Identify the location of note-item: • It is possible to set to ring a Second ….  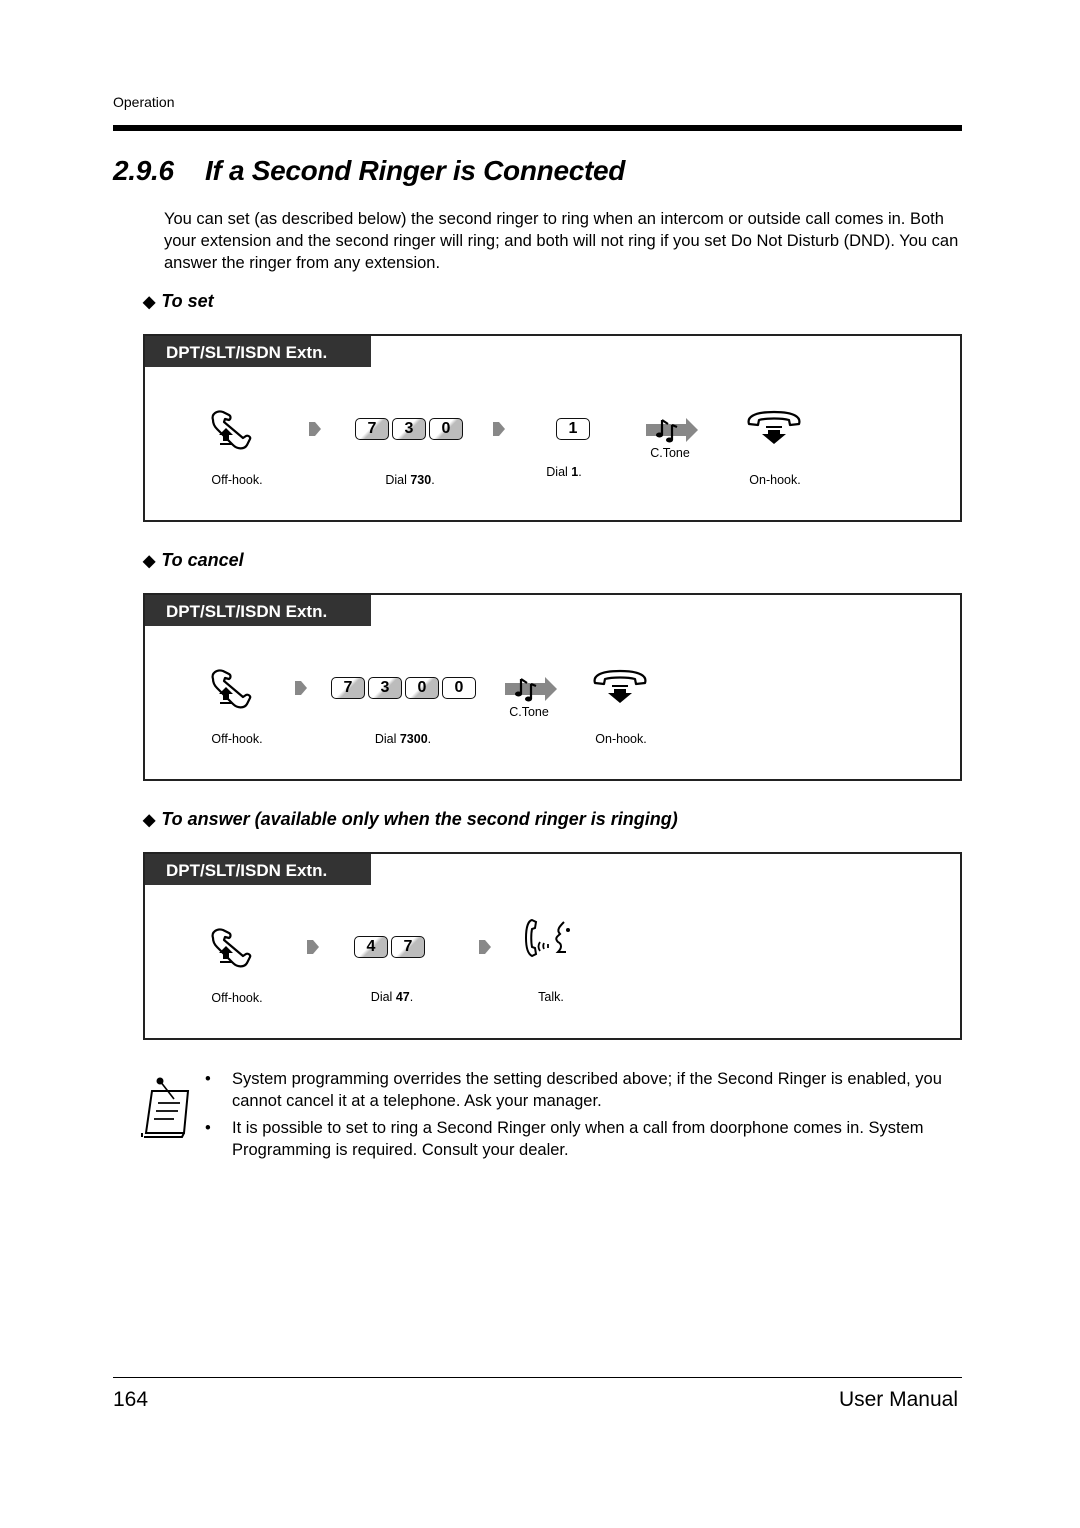
(564, 1139).